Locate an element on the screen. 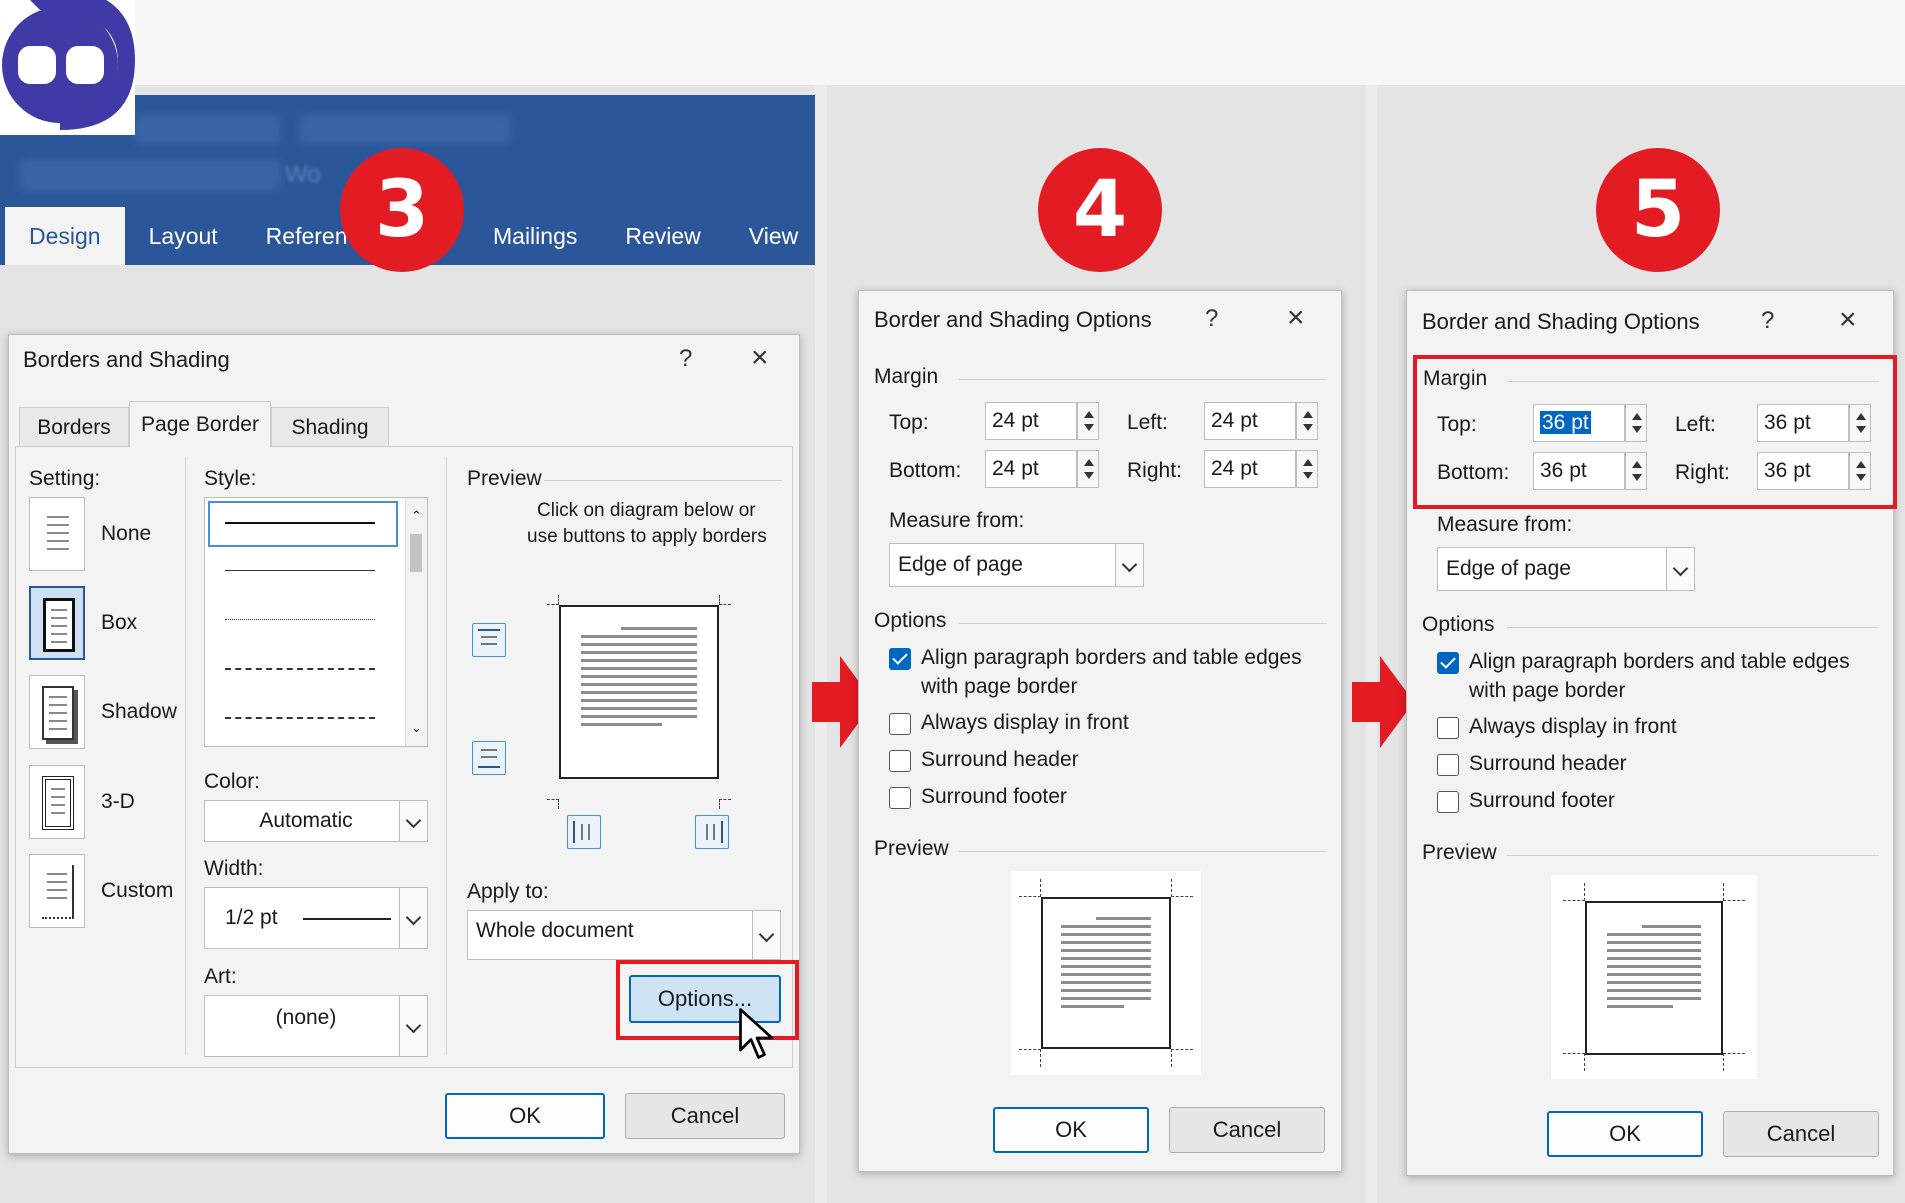  tab-borders: Borders is located at coordinates (74, 427).